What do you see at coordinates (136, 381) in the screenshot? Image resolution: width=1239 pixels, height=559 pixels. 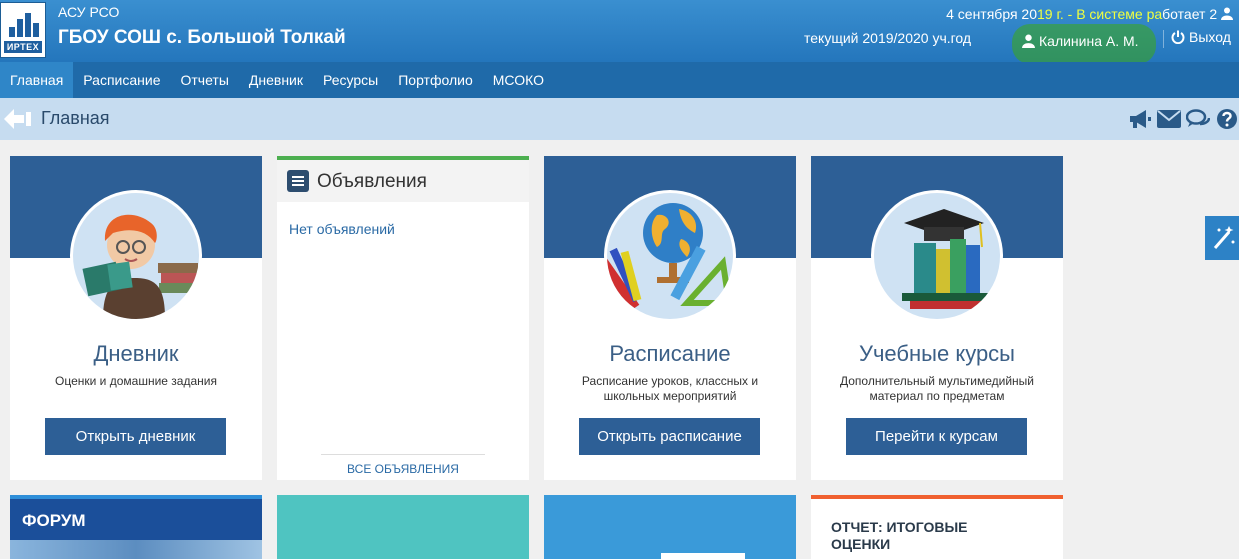 I see `card-subtitle: Оценки и домашние задания` at bounding box center [136, 381].